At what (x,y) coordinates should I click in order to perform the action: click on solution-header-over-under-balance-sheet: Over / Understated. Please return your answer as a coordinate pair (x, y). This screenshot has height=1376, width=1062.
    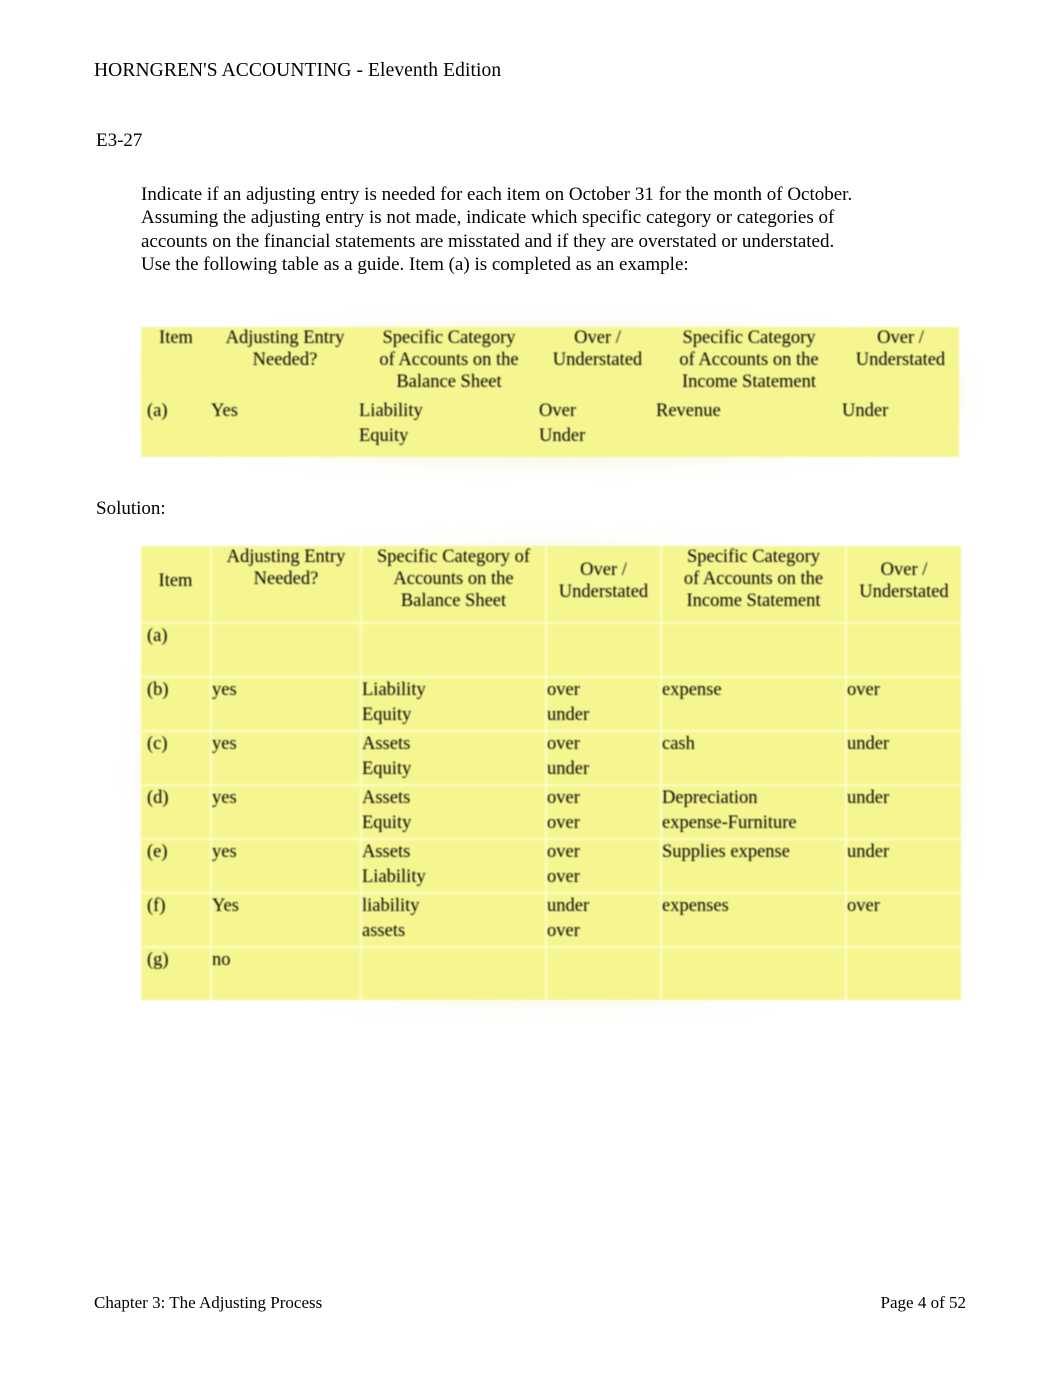
    Looking at the image, I should click on (604, 585).